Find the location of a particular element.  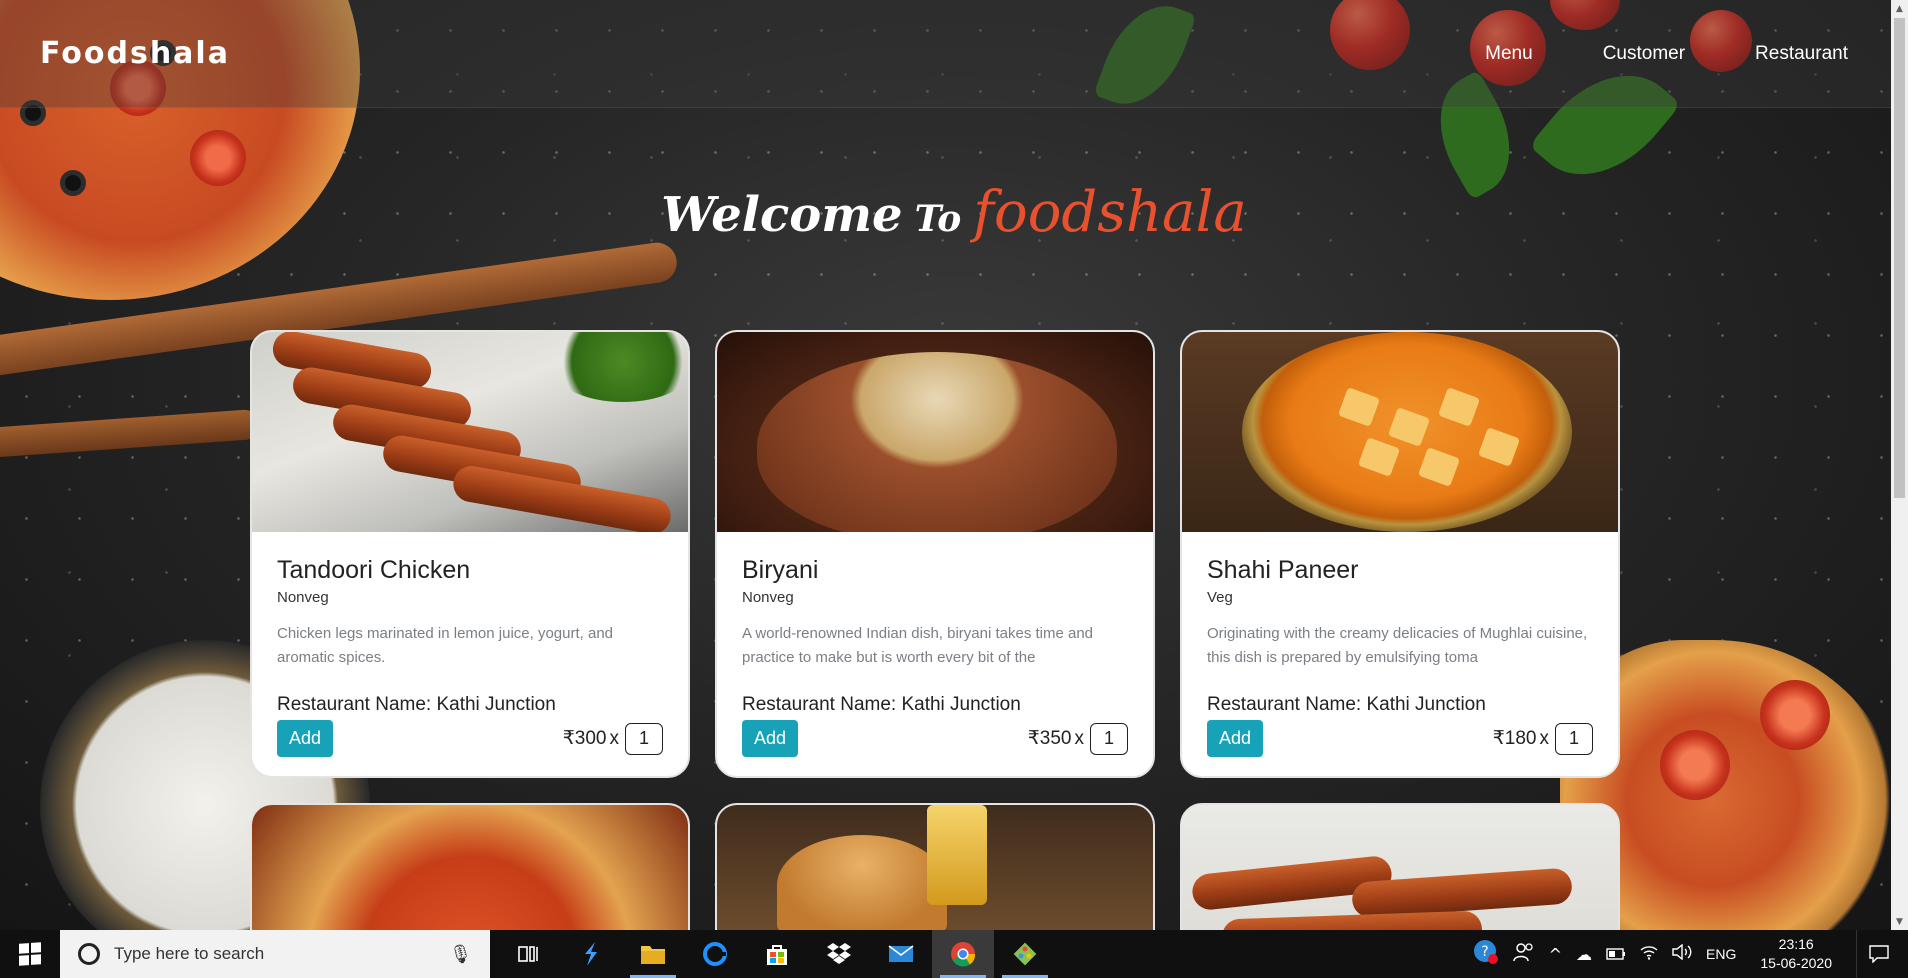

nav-link-menu: Menu is located at coordinates (1509, 54).